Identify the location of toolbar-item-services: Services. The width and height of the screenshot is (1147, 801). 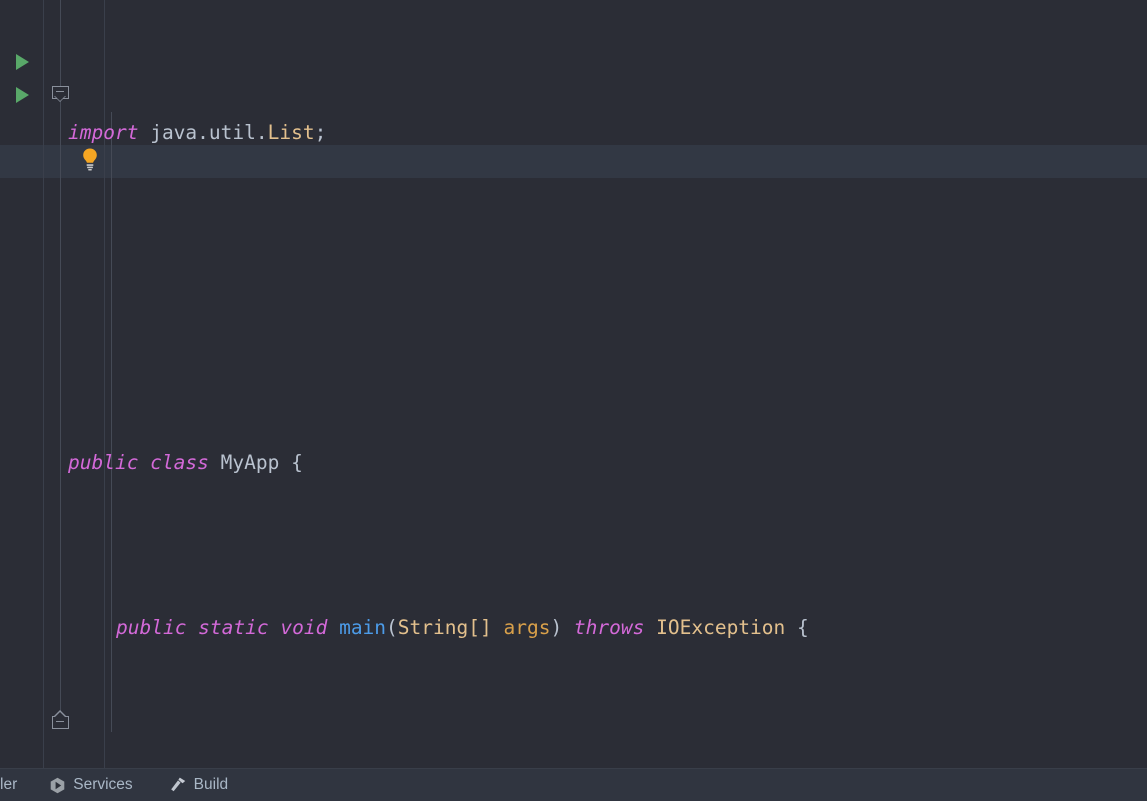
(90, 785).